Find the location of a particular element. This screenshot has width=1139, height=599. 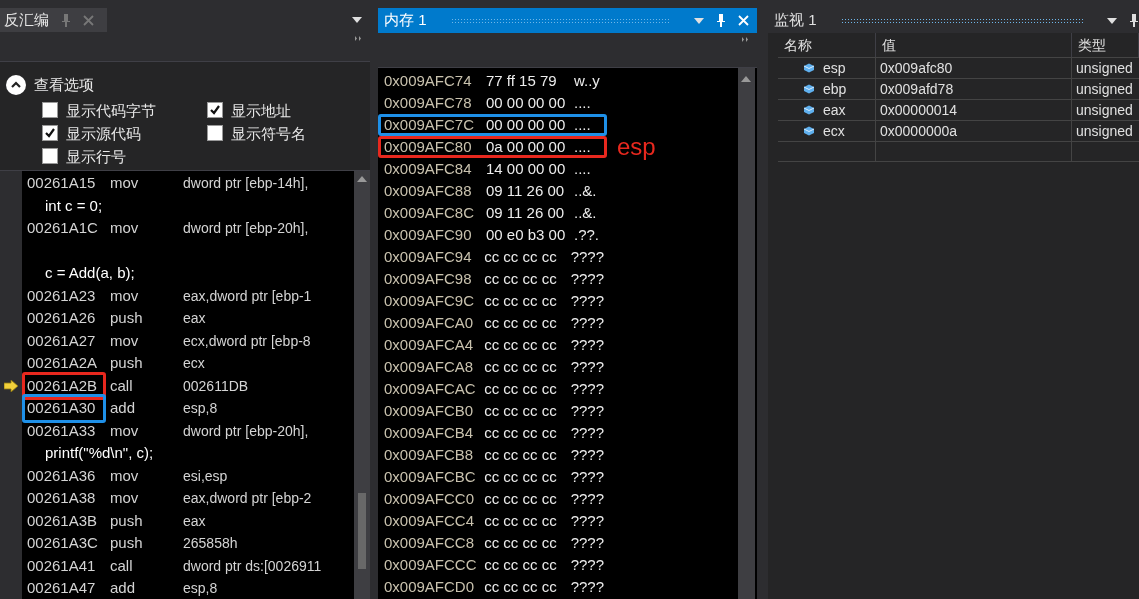

close-icon is located at coordinates (88, 20).